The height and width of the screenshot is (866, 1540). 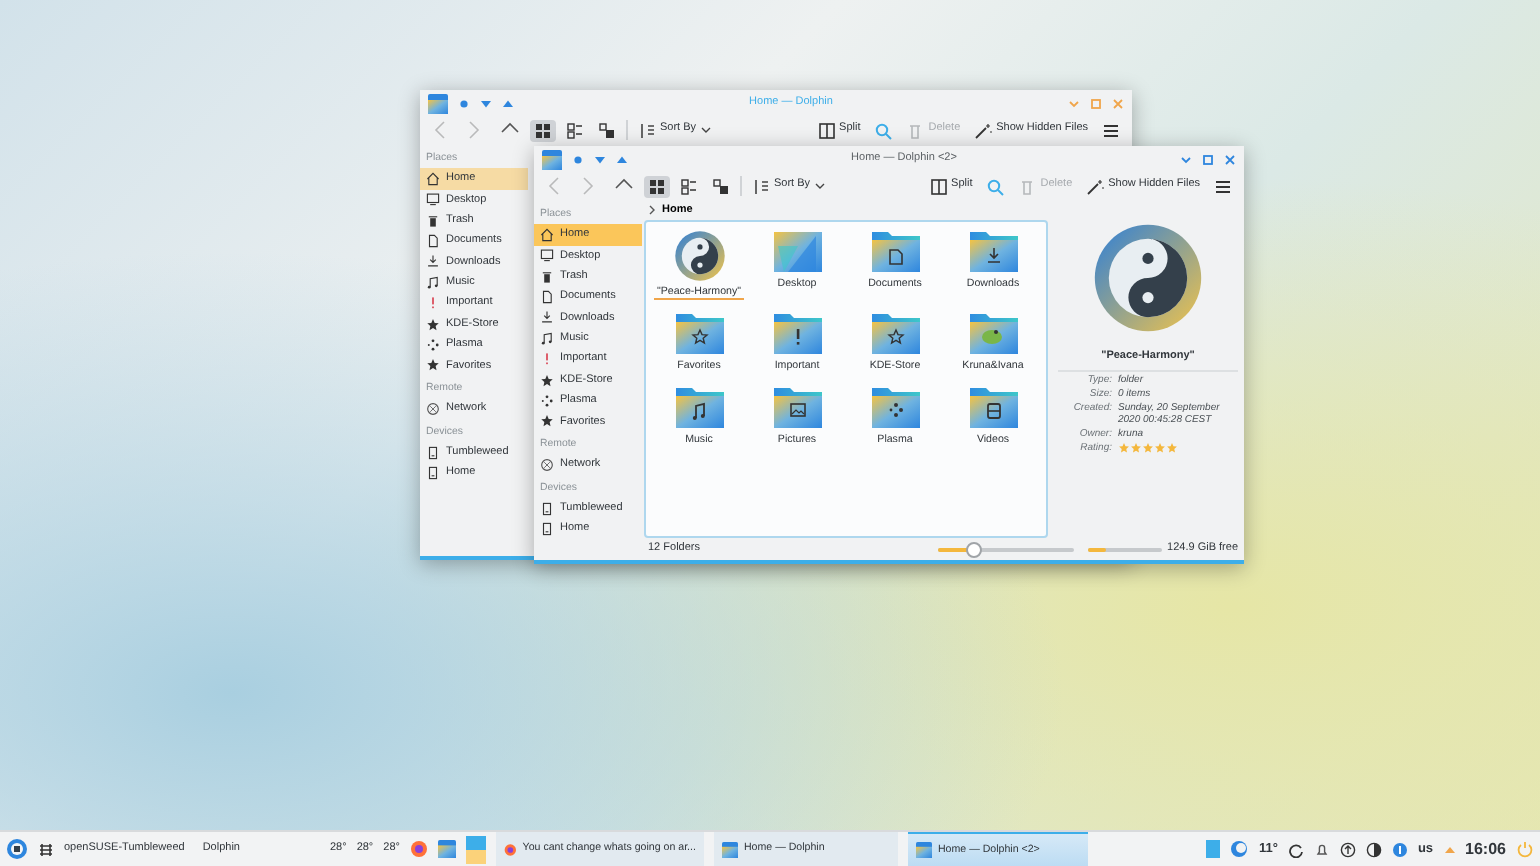 I want to click on info-circle-icon, so click(x=1399, y=849).